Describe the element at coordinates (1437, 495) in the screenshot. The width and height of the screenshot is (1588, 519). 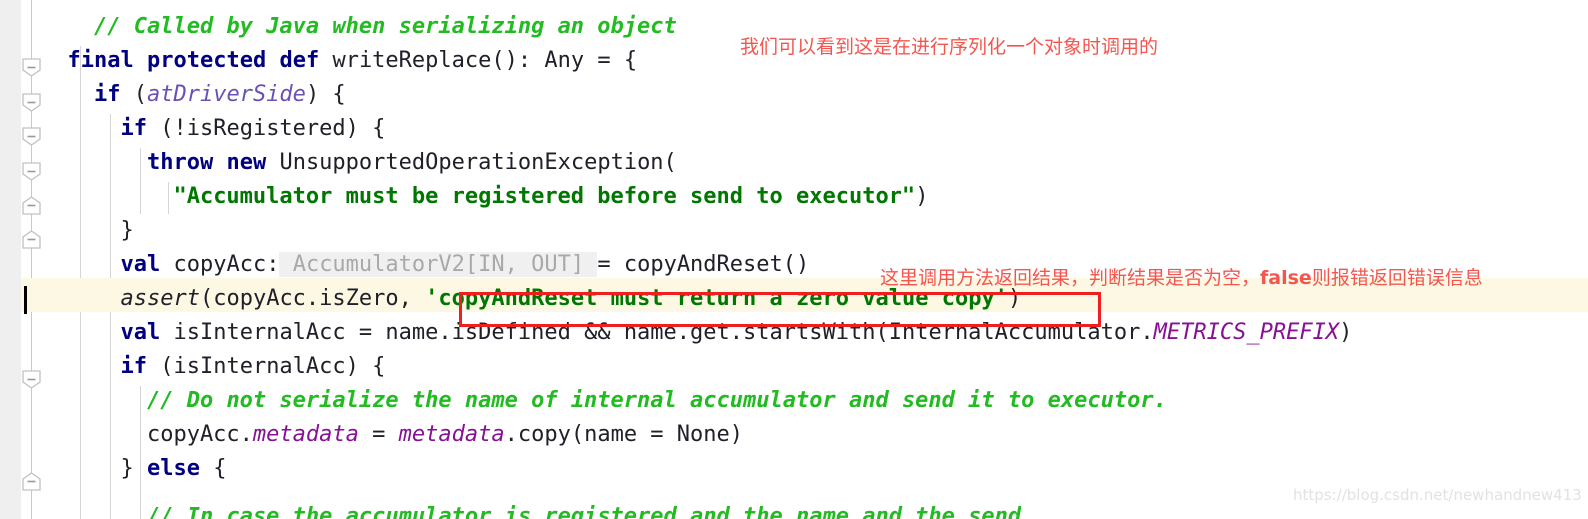
I see `watermark: https://blog.csdn.net/newhandnew413` at that location.